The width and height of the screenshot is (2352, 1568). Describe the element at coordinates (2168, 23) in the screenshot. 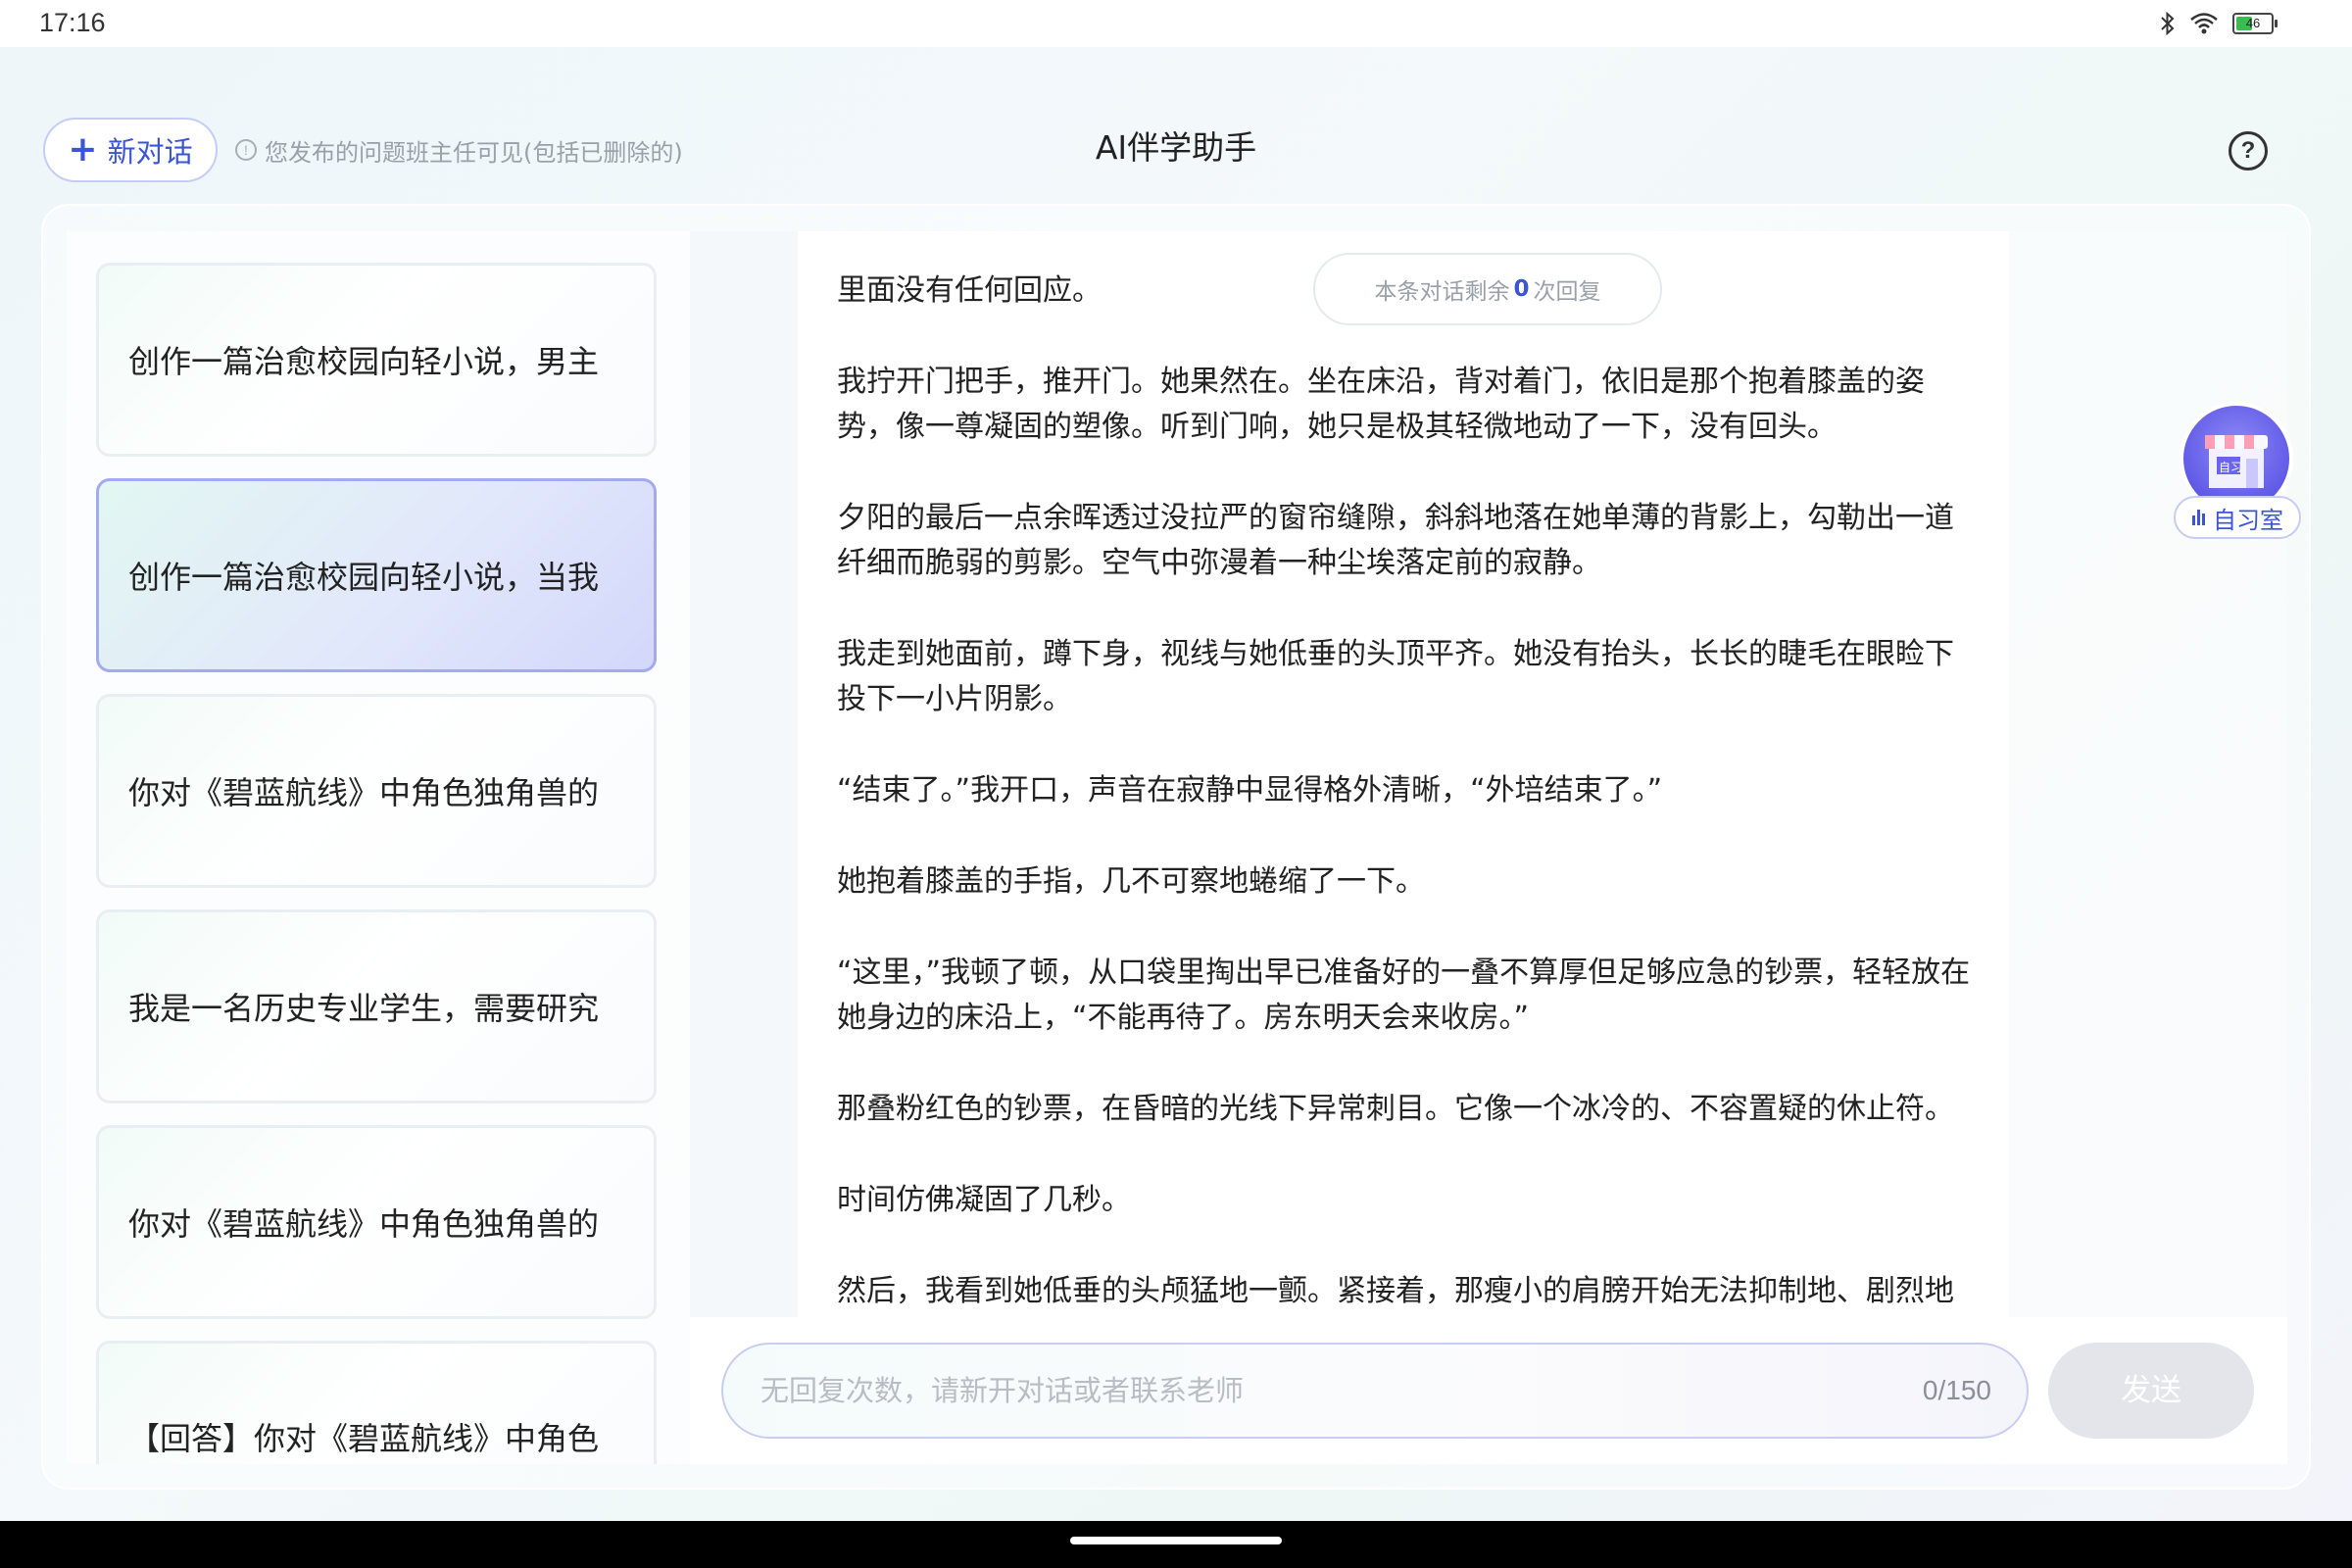

I see `bluetooth-icon` at that location.